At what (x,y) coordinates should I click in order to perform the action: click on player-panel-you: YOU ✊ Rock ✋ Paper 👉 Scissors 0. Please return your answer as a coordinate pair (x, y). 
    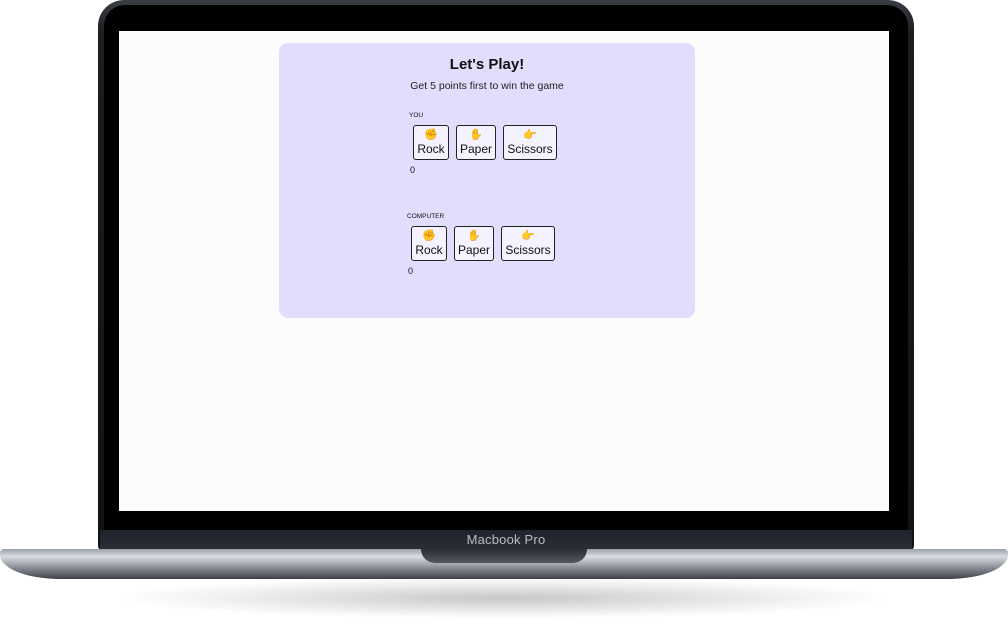
    Looking at the image, I should click on (483, 143).